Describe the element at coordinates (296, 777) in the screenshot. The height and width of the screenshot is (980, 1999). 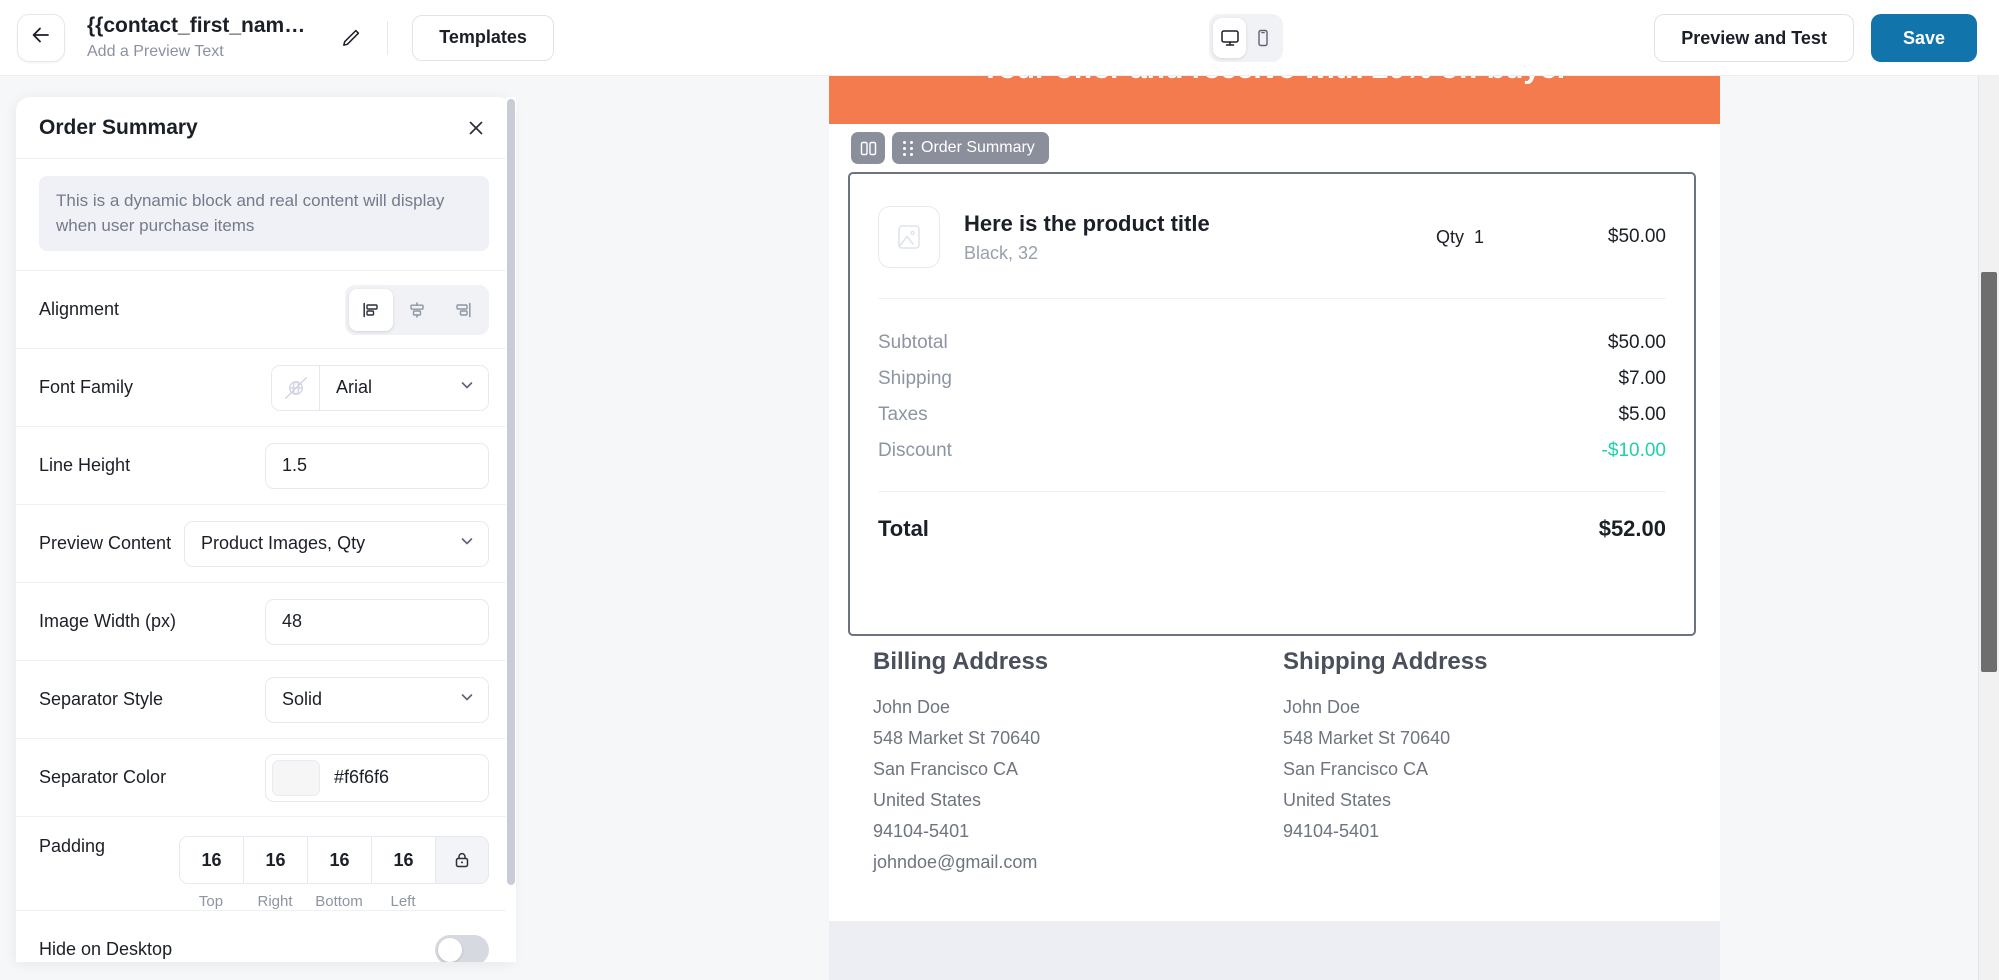
I see `color-swatch` at that location.